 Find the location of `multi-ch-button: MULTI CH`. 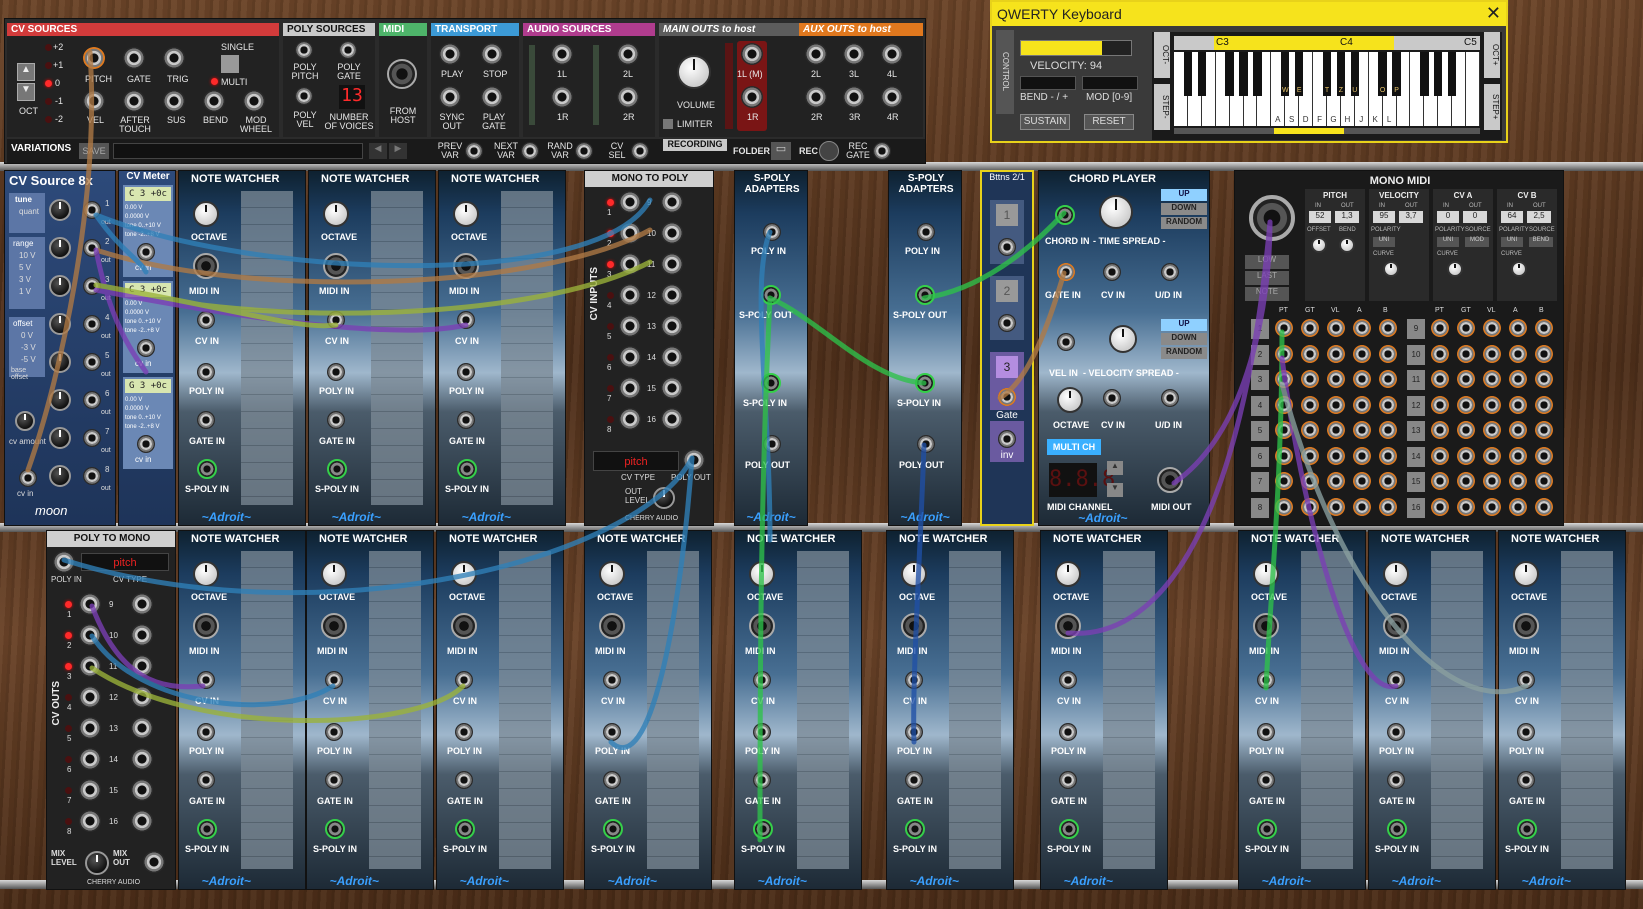

multi-ch-button: MULTI CH is located at coordinates (1074, 447).